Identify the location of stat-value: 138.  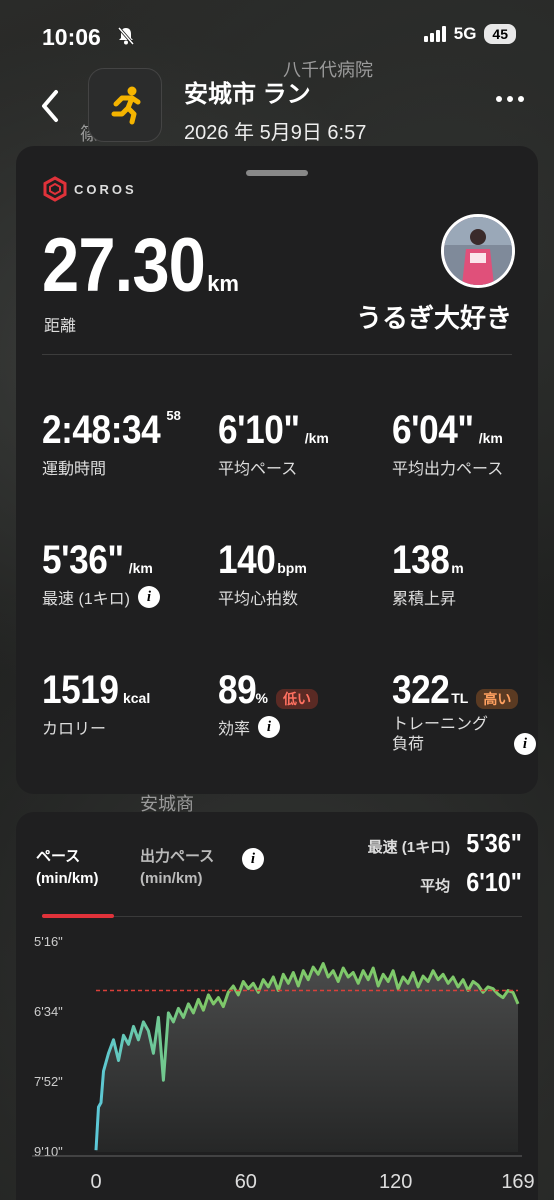
(421, 560).